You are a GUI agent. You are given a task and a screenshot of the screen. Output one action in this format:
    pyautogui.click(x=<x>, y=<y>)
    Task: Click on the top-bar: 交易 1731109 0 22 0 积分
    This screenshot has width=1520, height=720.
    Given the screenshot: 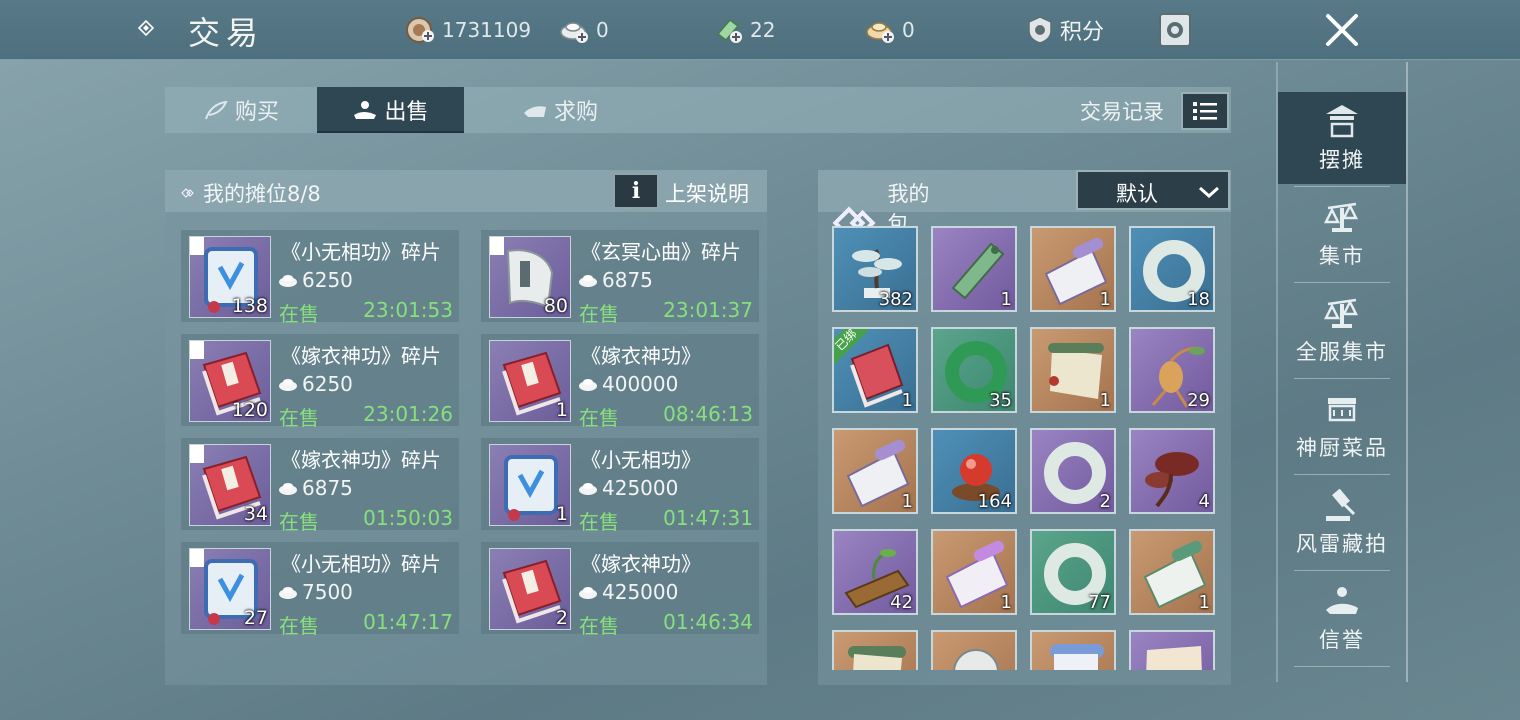 What is the action you would take?
    pyautogui.click(x=760, y=30)
    